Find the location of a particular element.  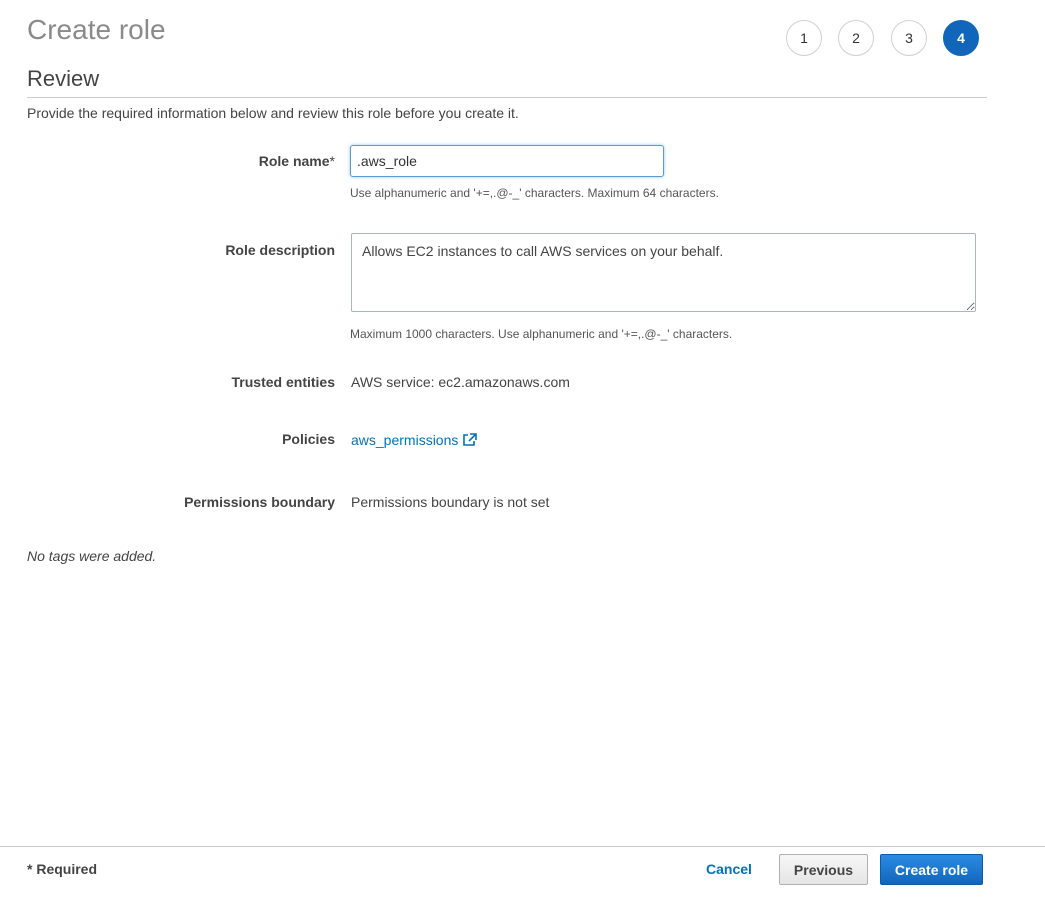

create-role-button: Create role is located at coordinates (931, 869).